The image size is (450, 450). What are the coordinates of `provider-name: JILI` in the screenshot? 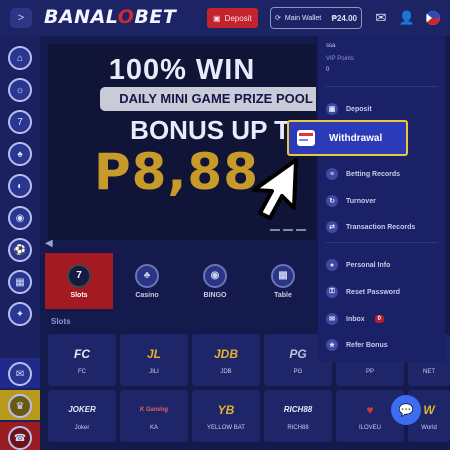 It's located at (154, 371).